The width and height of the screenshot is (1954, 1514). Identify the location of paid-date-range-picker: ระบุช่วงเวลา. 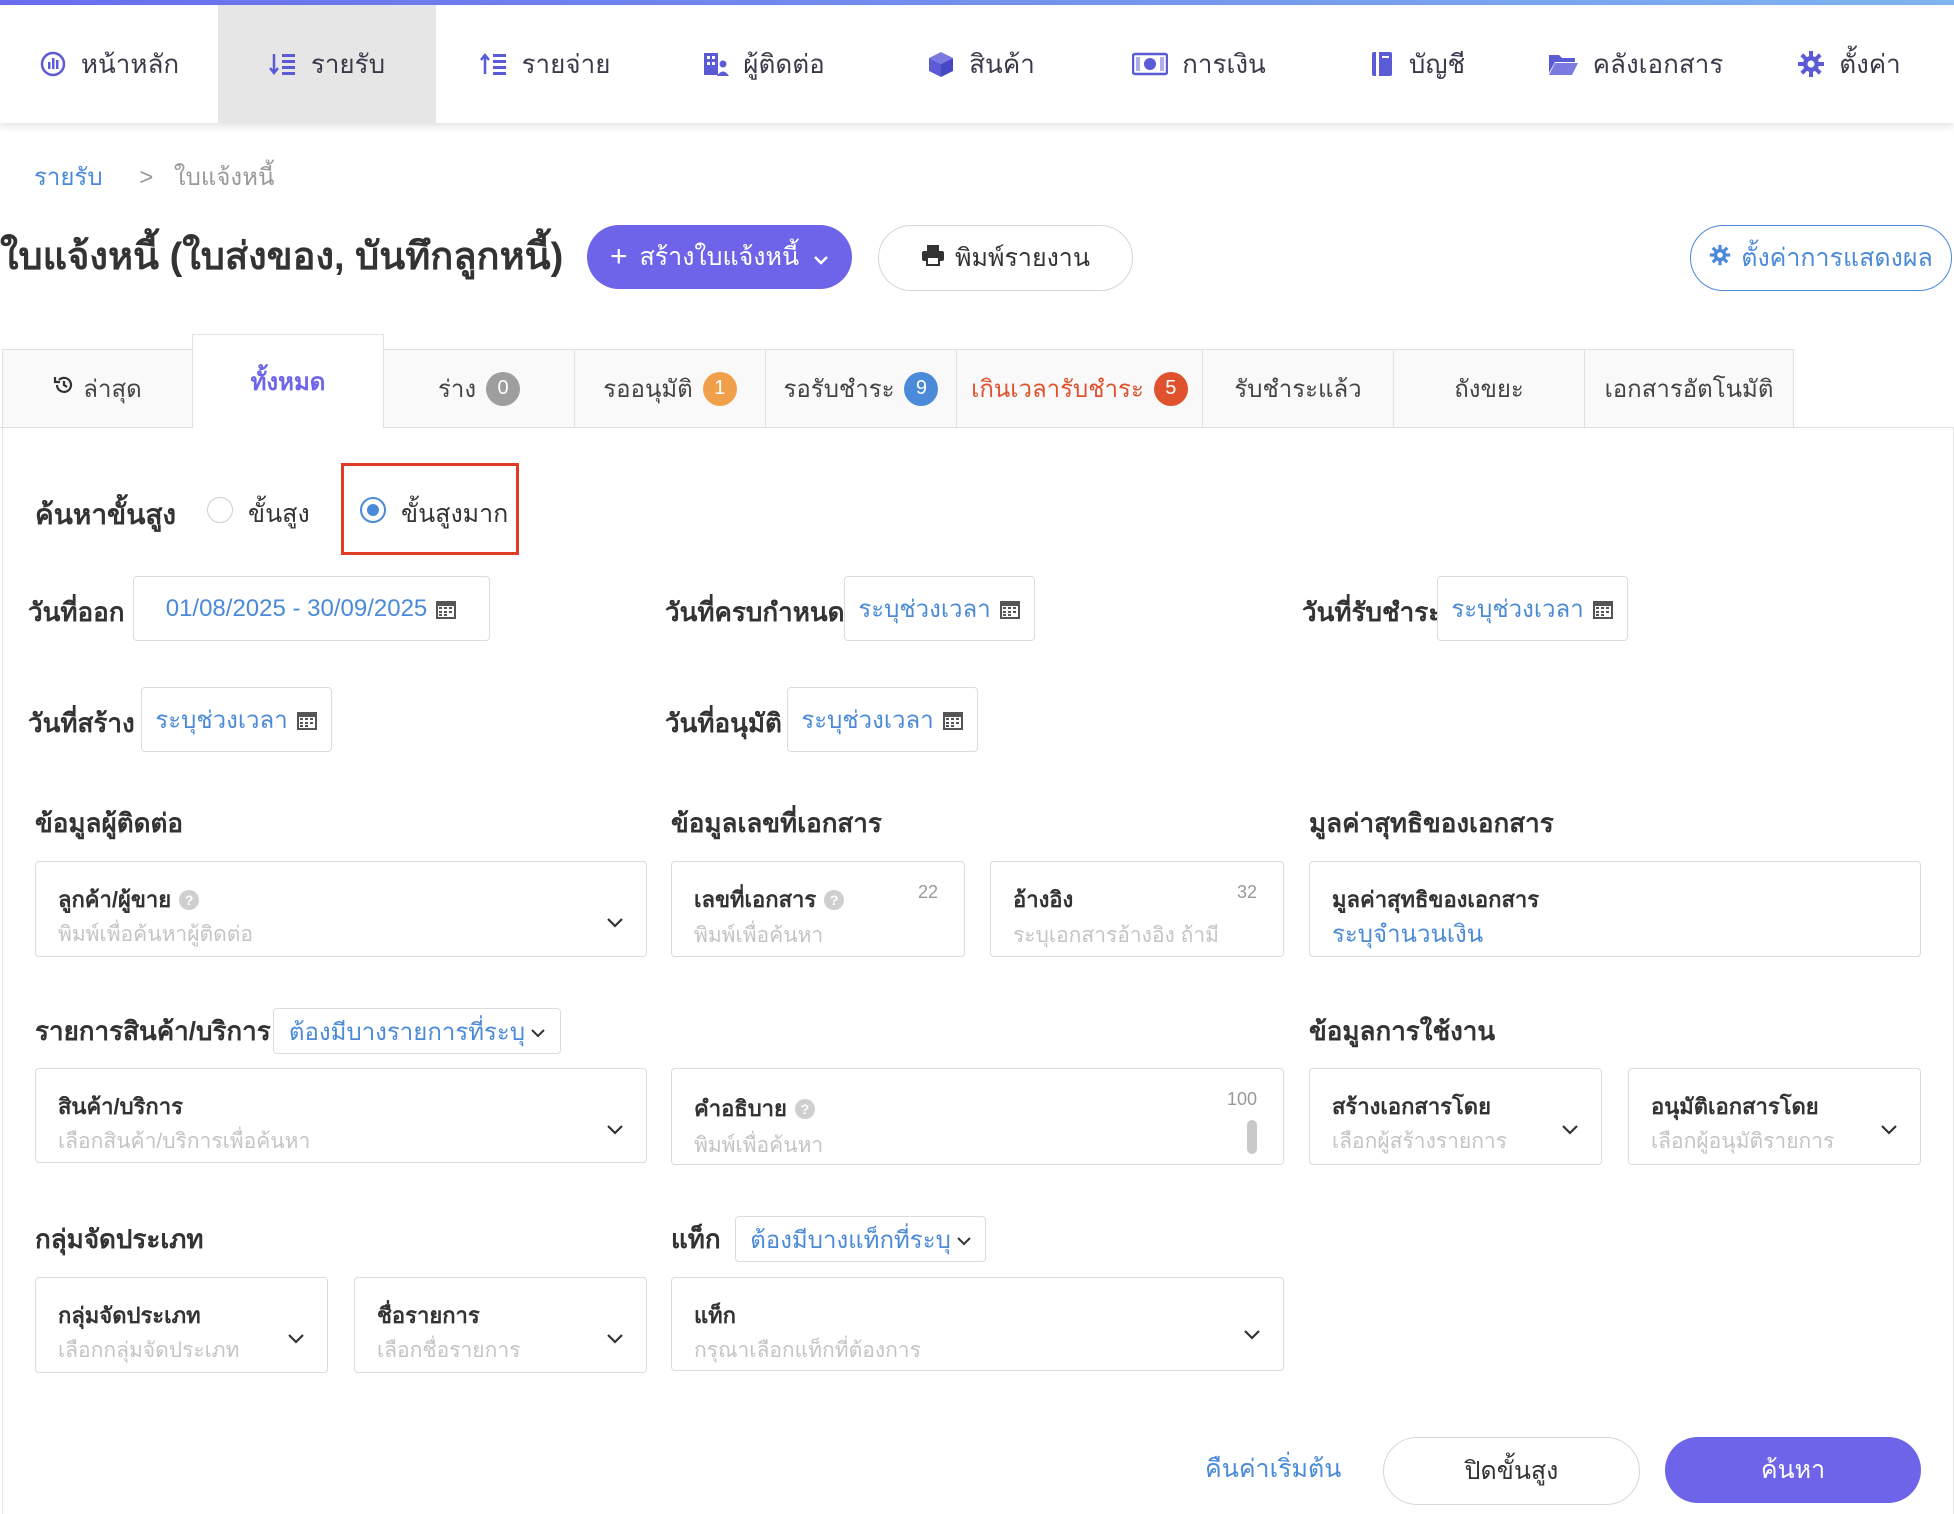
(1532, 608).